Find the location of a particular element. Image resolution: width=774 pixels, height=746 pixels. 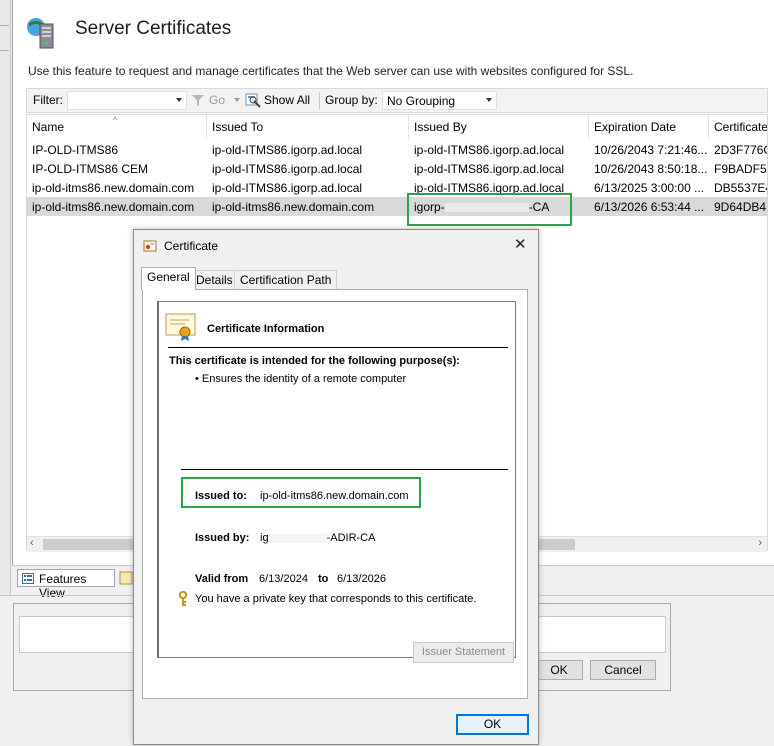

filter-label: Filter: is located at coordinates (48, 100).